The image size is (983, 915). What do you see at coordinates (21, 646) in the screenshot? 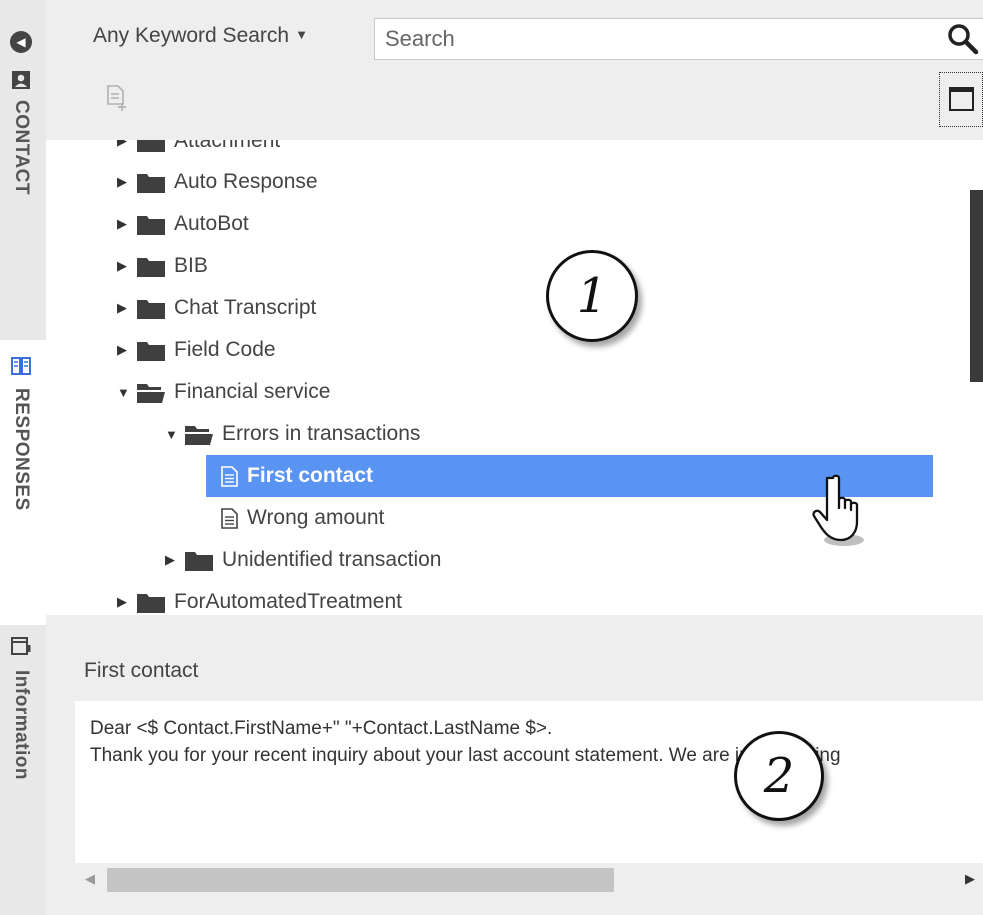
I see `information-panel-icon` at bounding box center [21, 646].